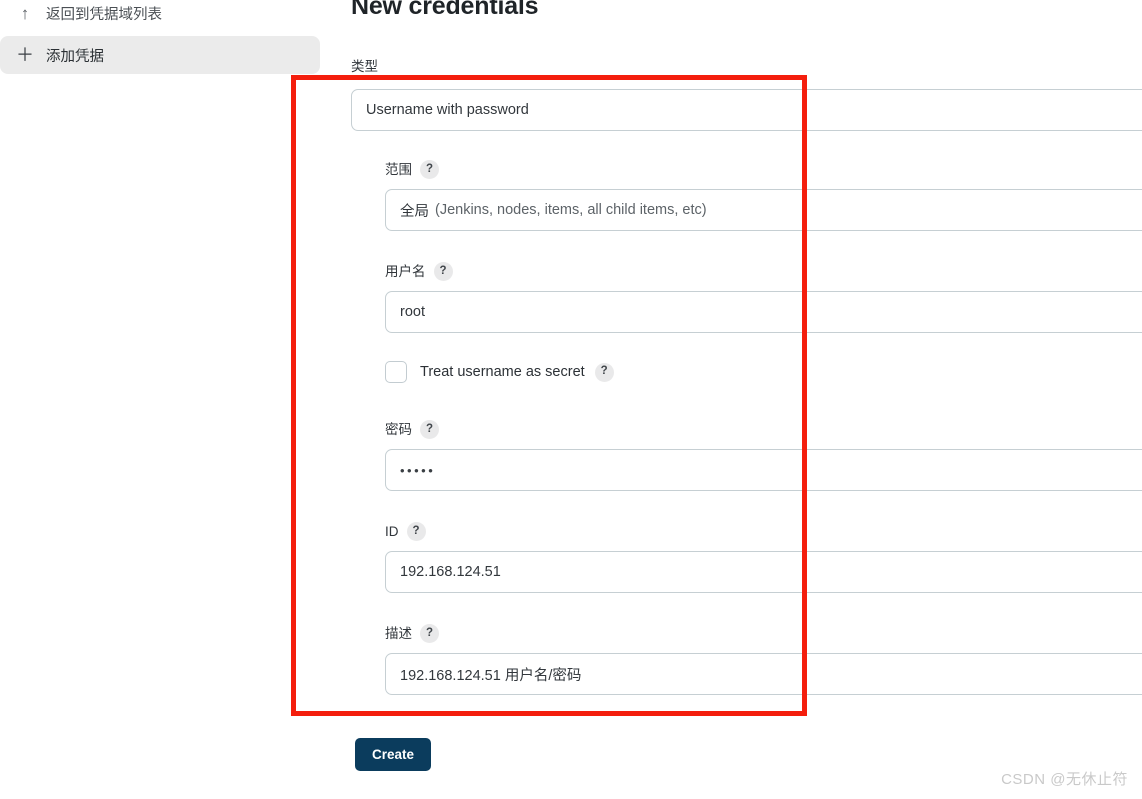 The width and height of the screenshot is (1142, 799). I want to click on sidebar-item-label: 返回到凭据域列表, so click(104, 14).